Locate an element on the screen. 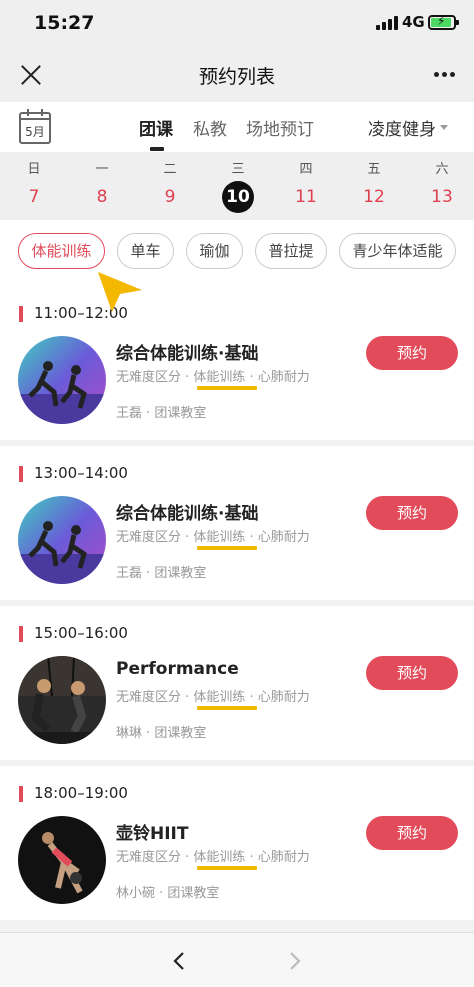  class-name: Performance is located at coordinates (177, 669).